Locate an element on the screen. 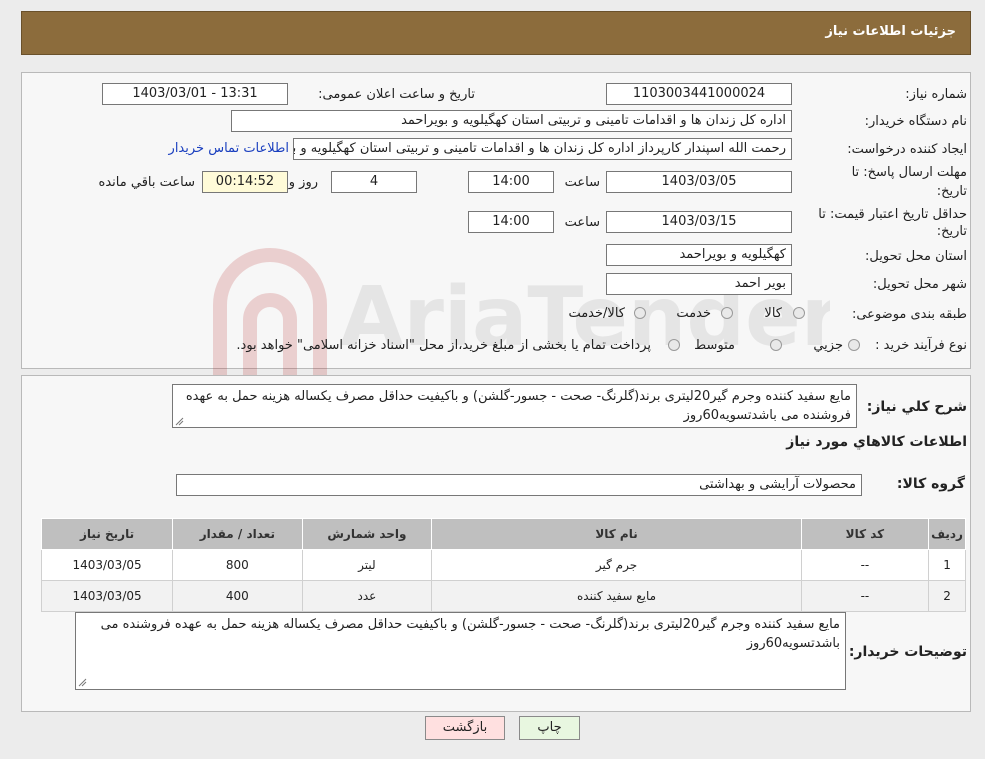 The height and width of the screenshot is (759, 985). quantity-cell: 400 is located at coordinates (237, 596).